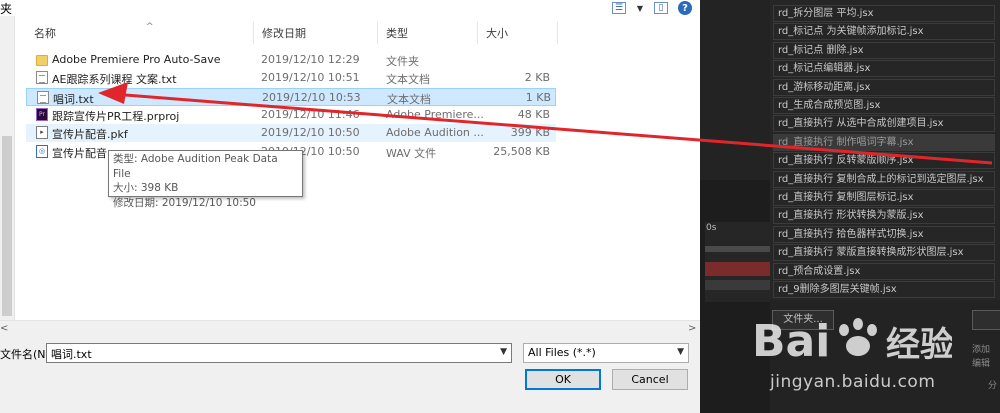  What do you see at coordinates (884, 179) in the screenshot?
I see `script-item: rd_直接执行 复制合成上的标记到选定图层.jsx` at bounding box center [884, 179].